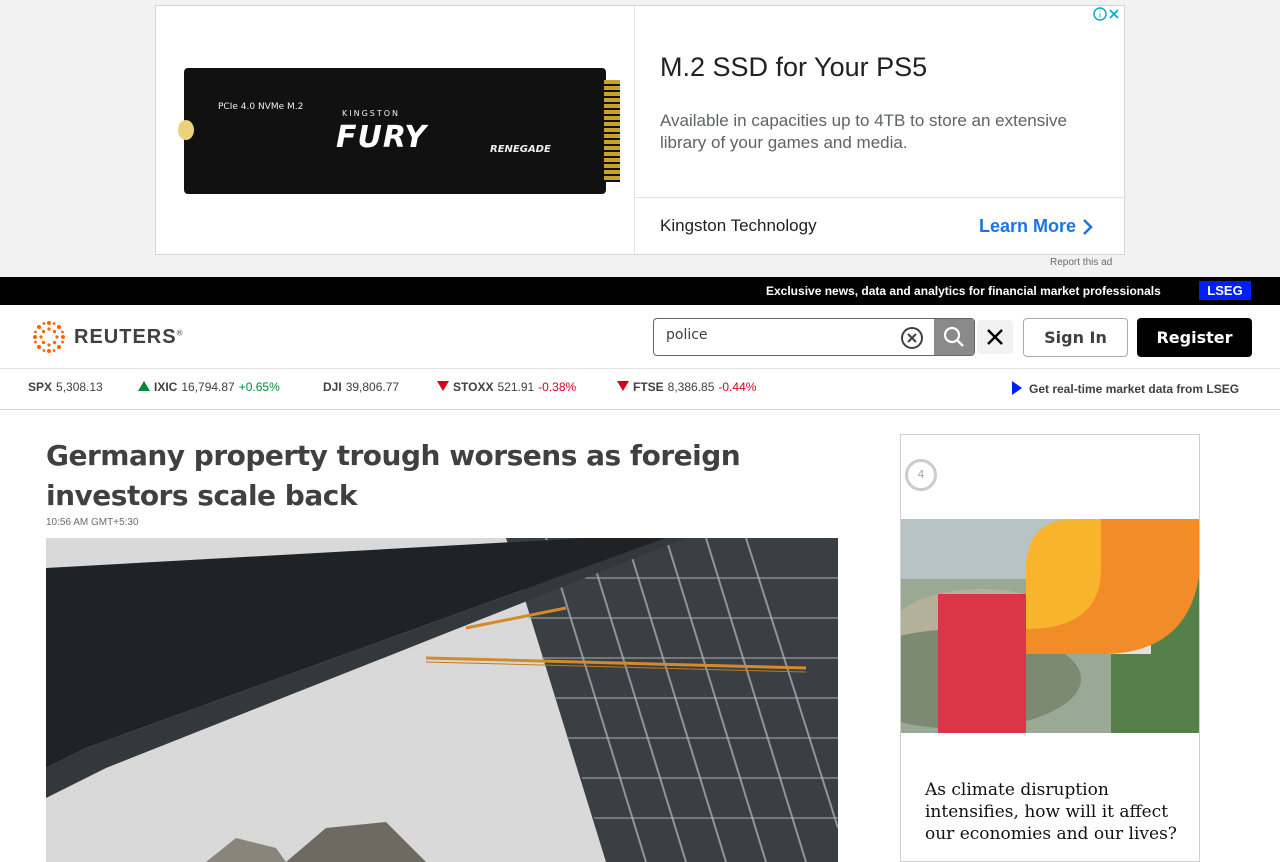  I want to click on ticker-value: 5,308.13, so click(79, 387).